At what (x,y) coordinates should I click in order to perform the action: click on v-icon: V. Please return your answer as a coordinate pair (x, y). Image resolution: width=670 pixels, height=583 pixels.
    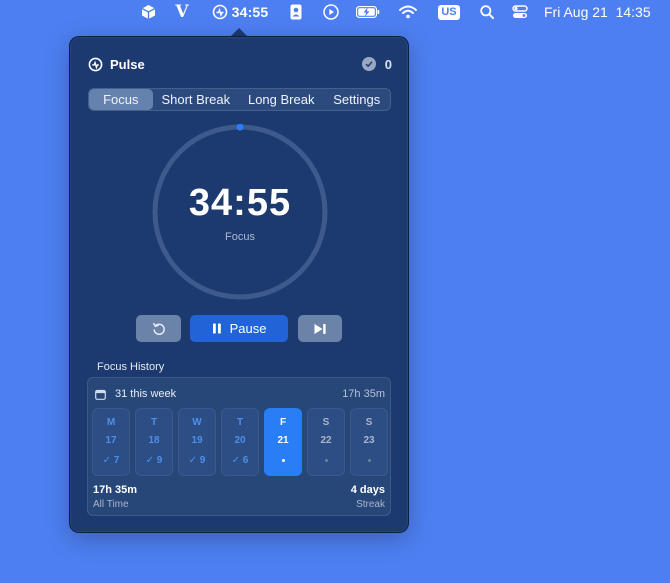
    Looking at the image, I should click on (182, 12).